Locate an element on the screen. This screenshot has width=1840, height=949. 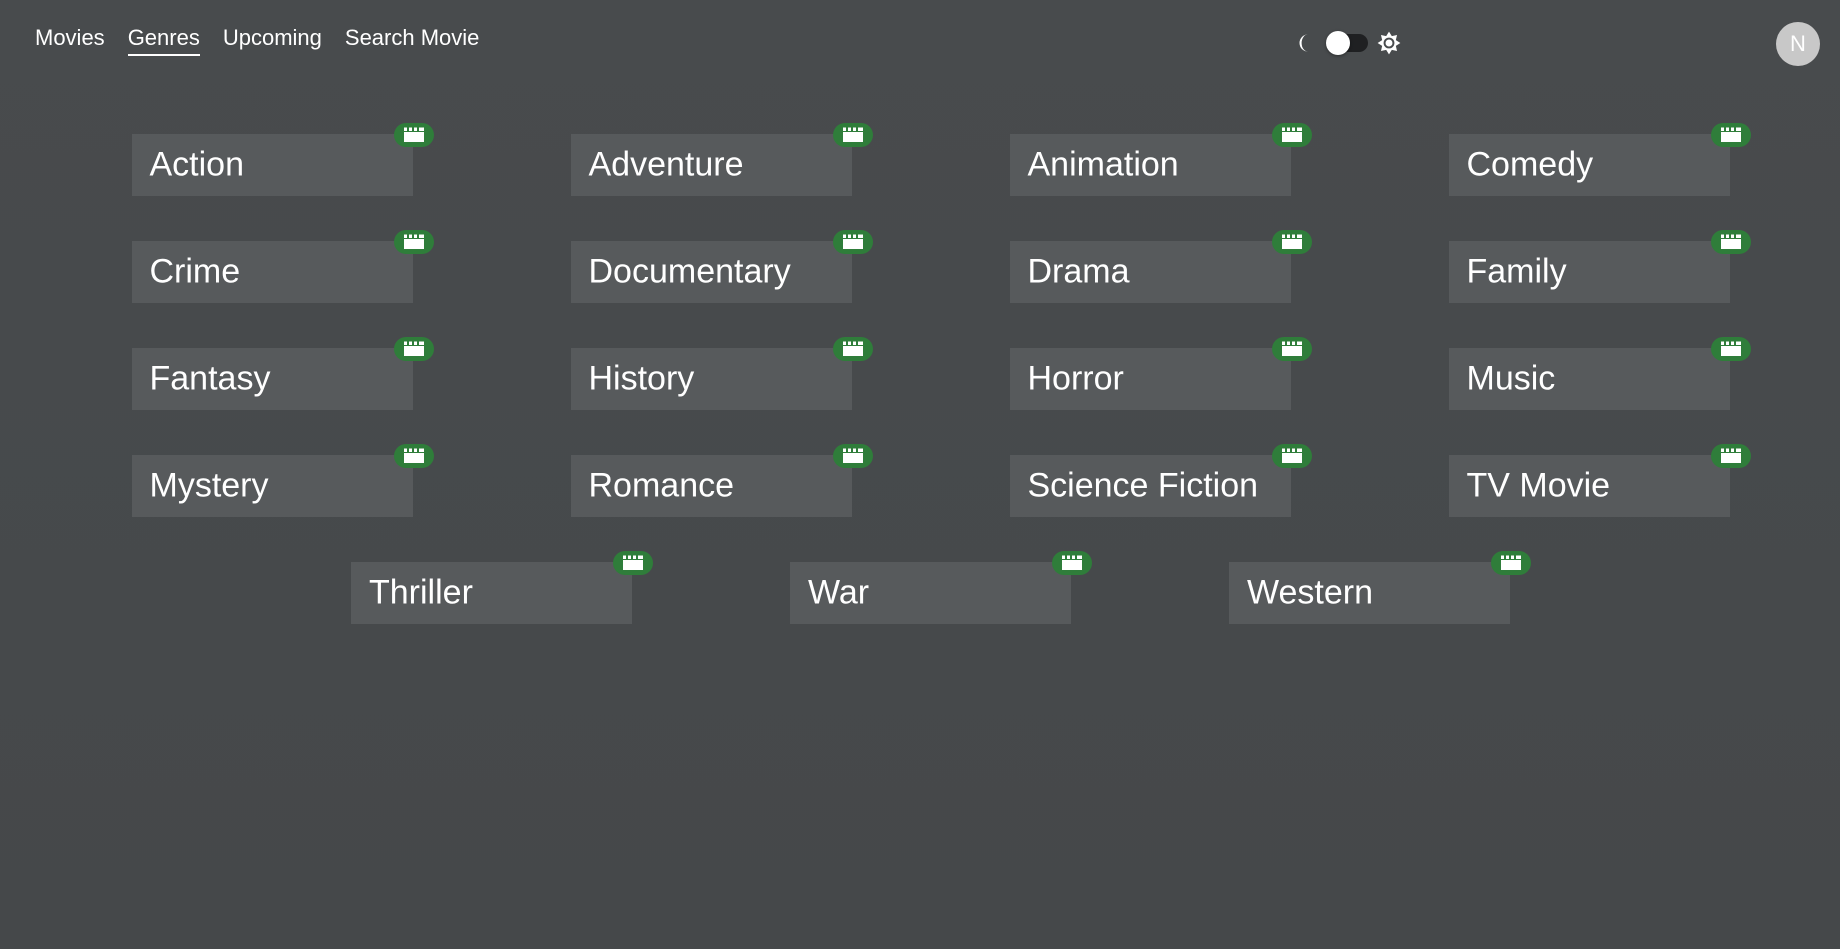
genre-label: Animation is located at coordinates (1103, 164).